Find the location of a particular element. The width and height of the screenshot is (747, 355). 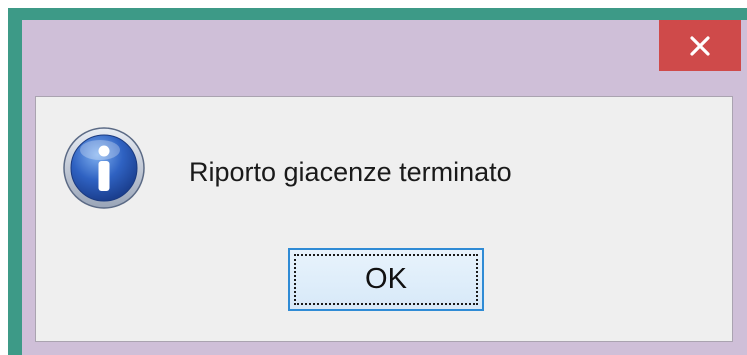

close-button is located at coordinates (700, 45).